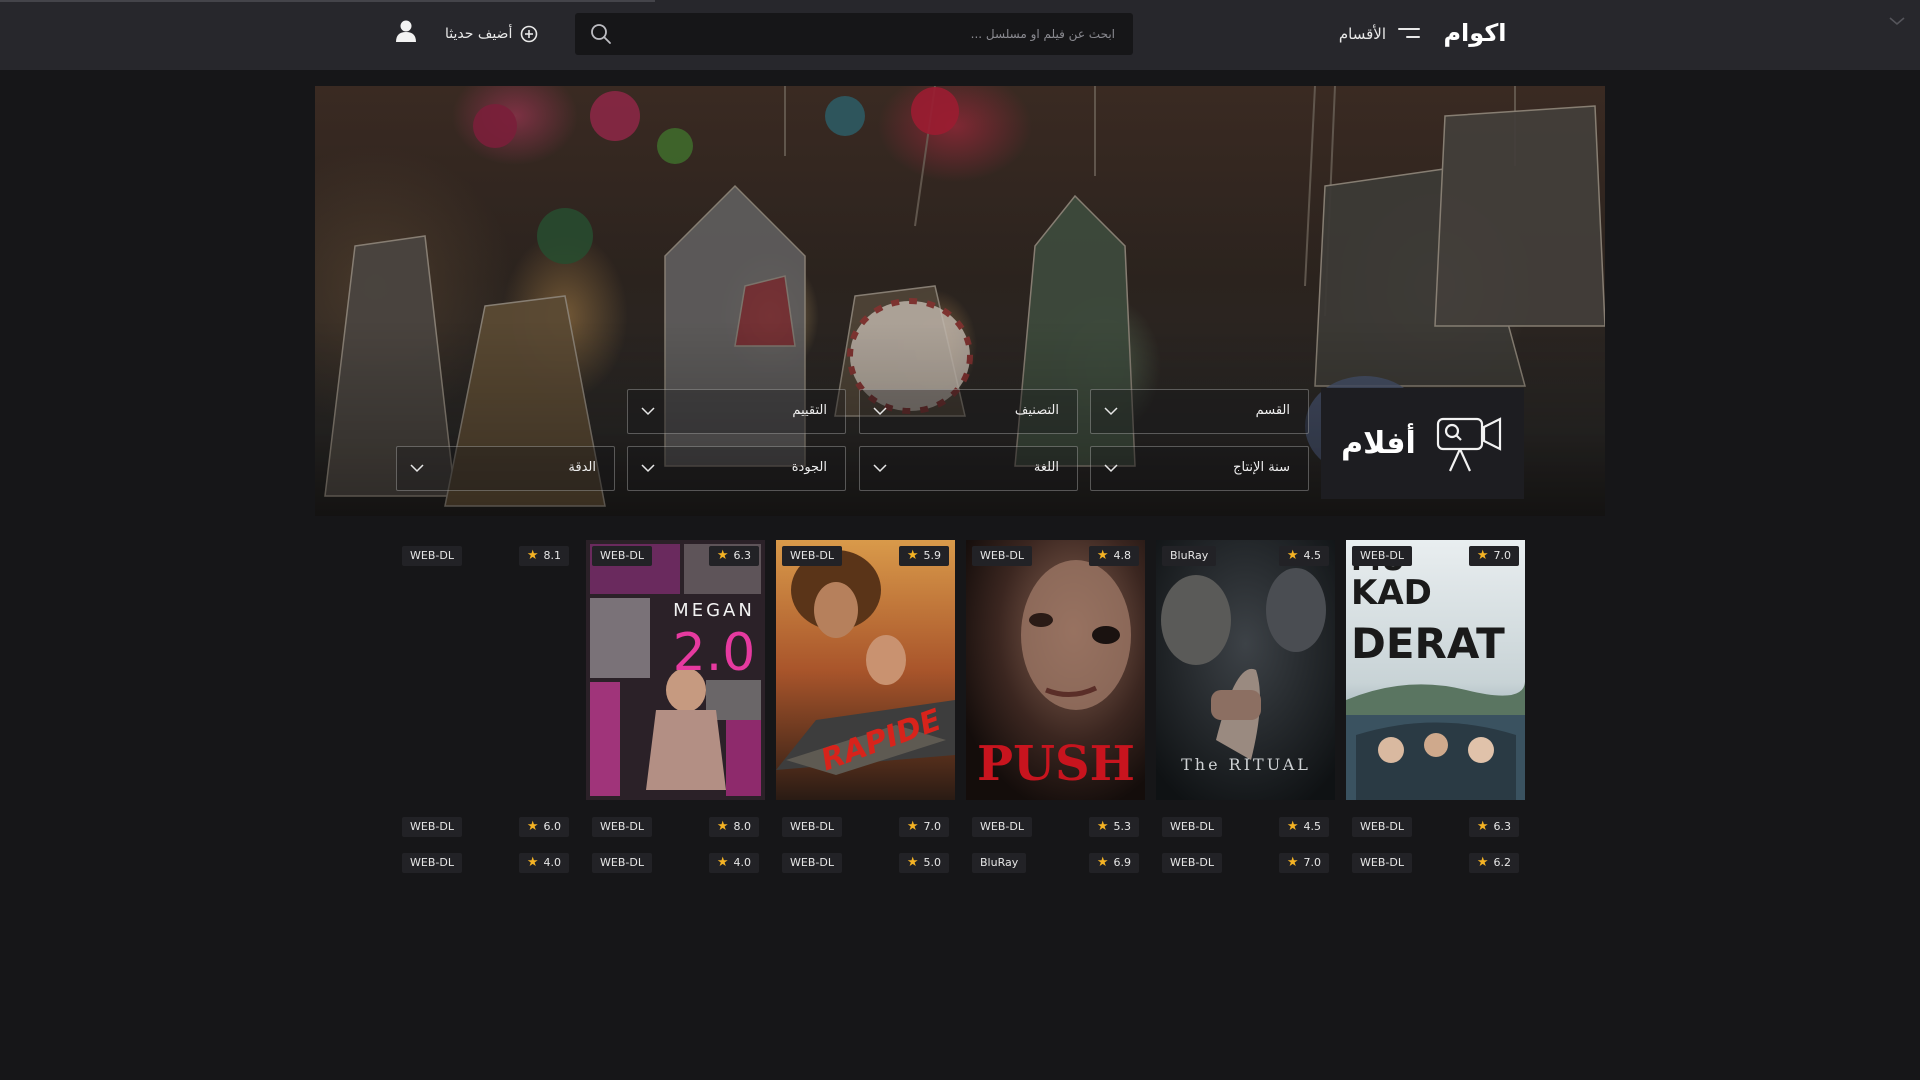 Image resolution: width=1920 pixels, height=1080 pixels. What do you see at coordinates (1246, 764) in the screenshot?
I see `poster-title: The RITUAL` at bounding box center [1246, 764].